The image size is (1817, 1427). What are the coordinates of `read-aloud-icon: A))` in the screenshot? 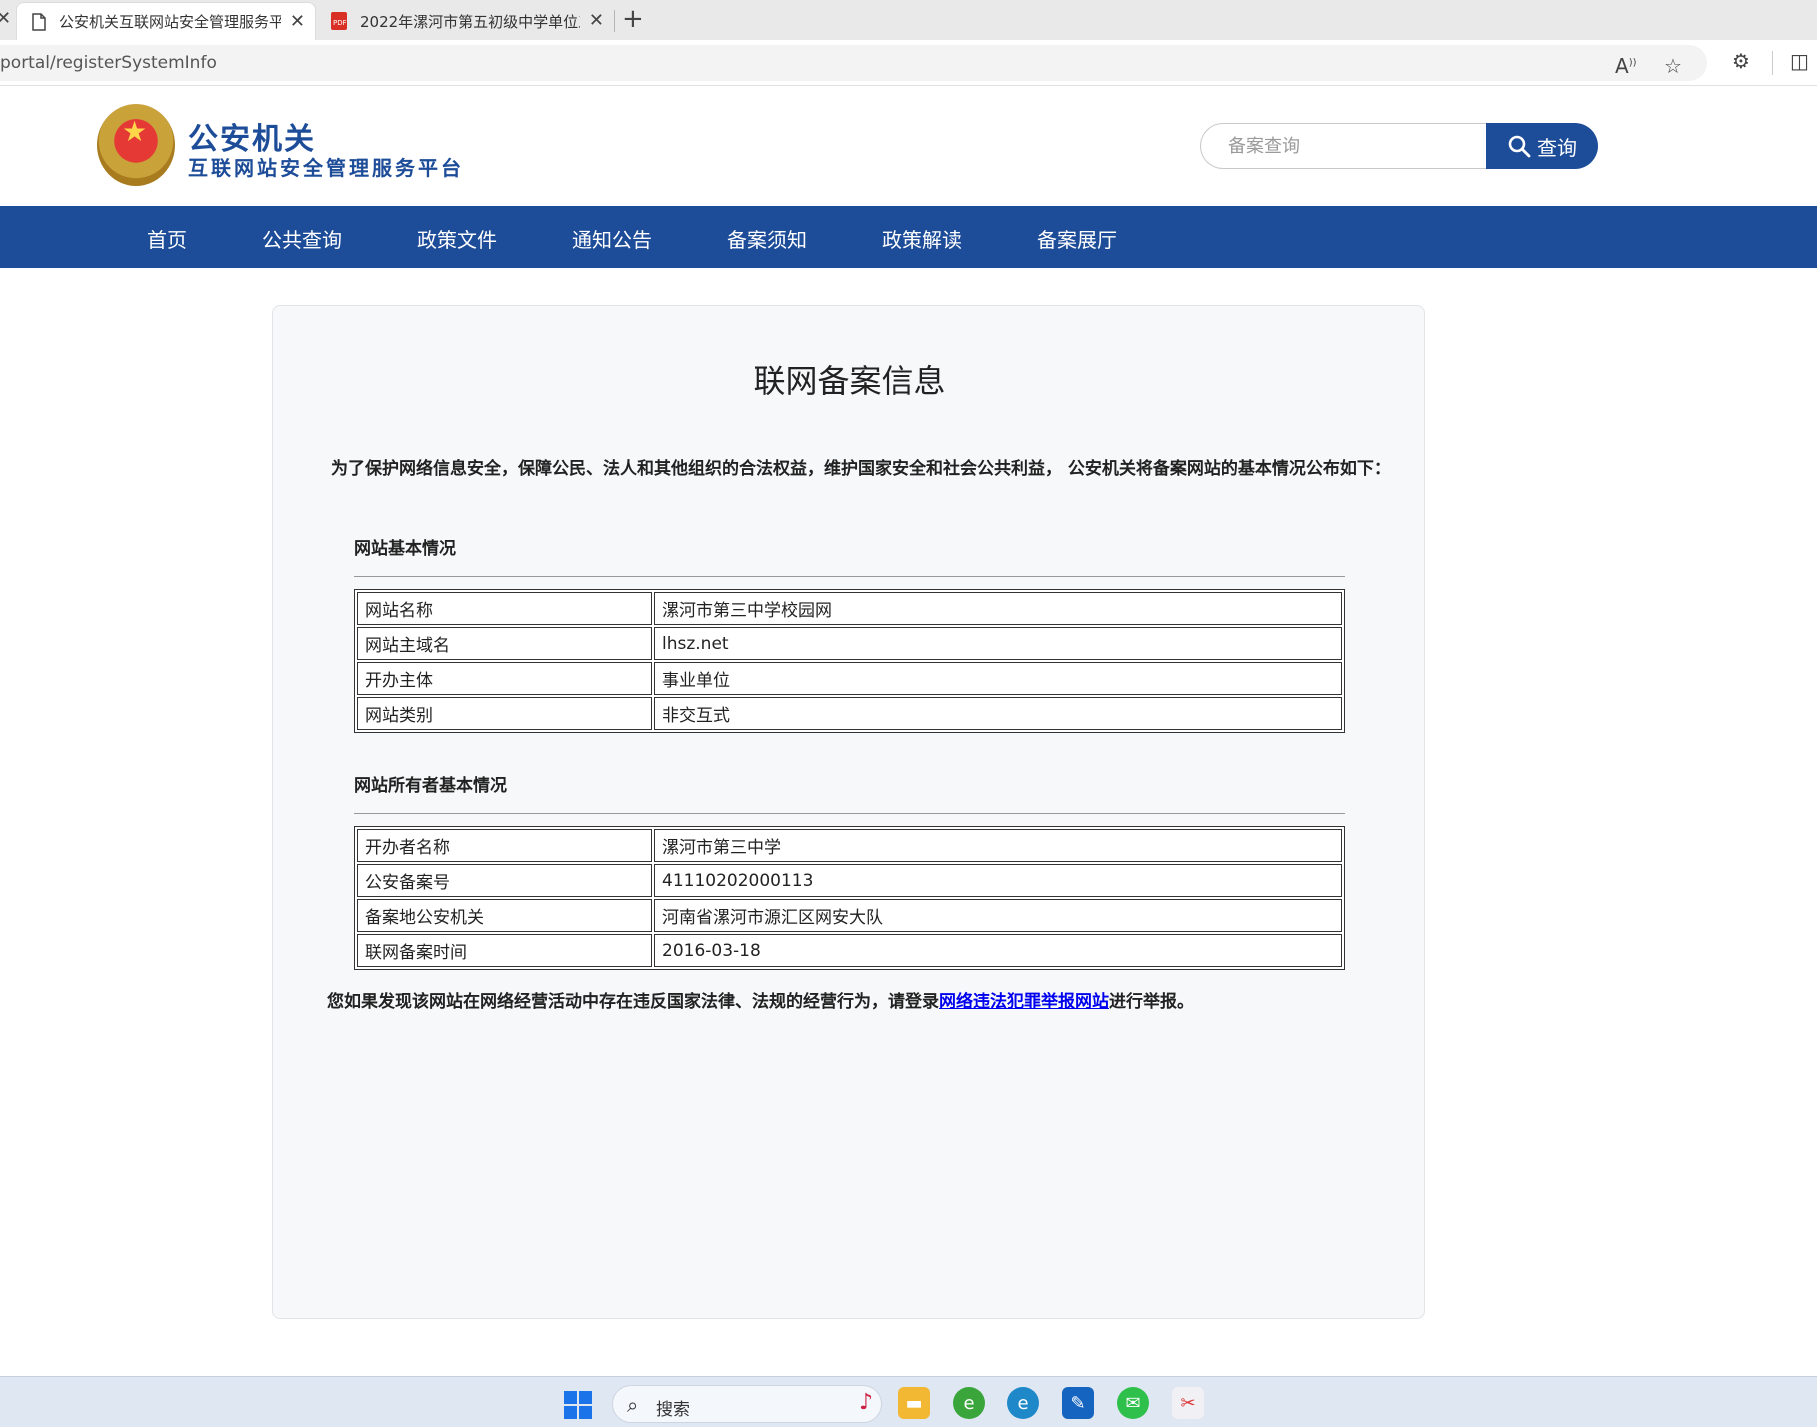 It's located at (1626, 66).